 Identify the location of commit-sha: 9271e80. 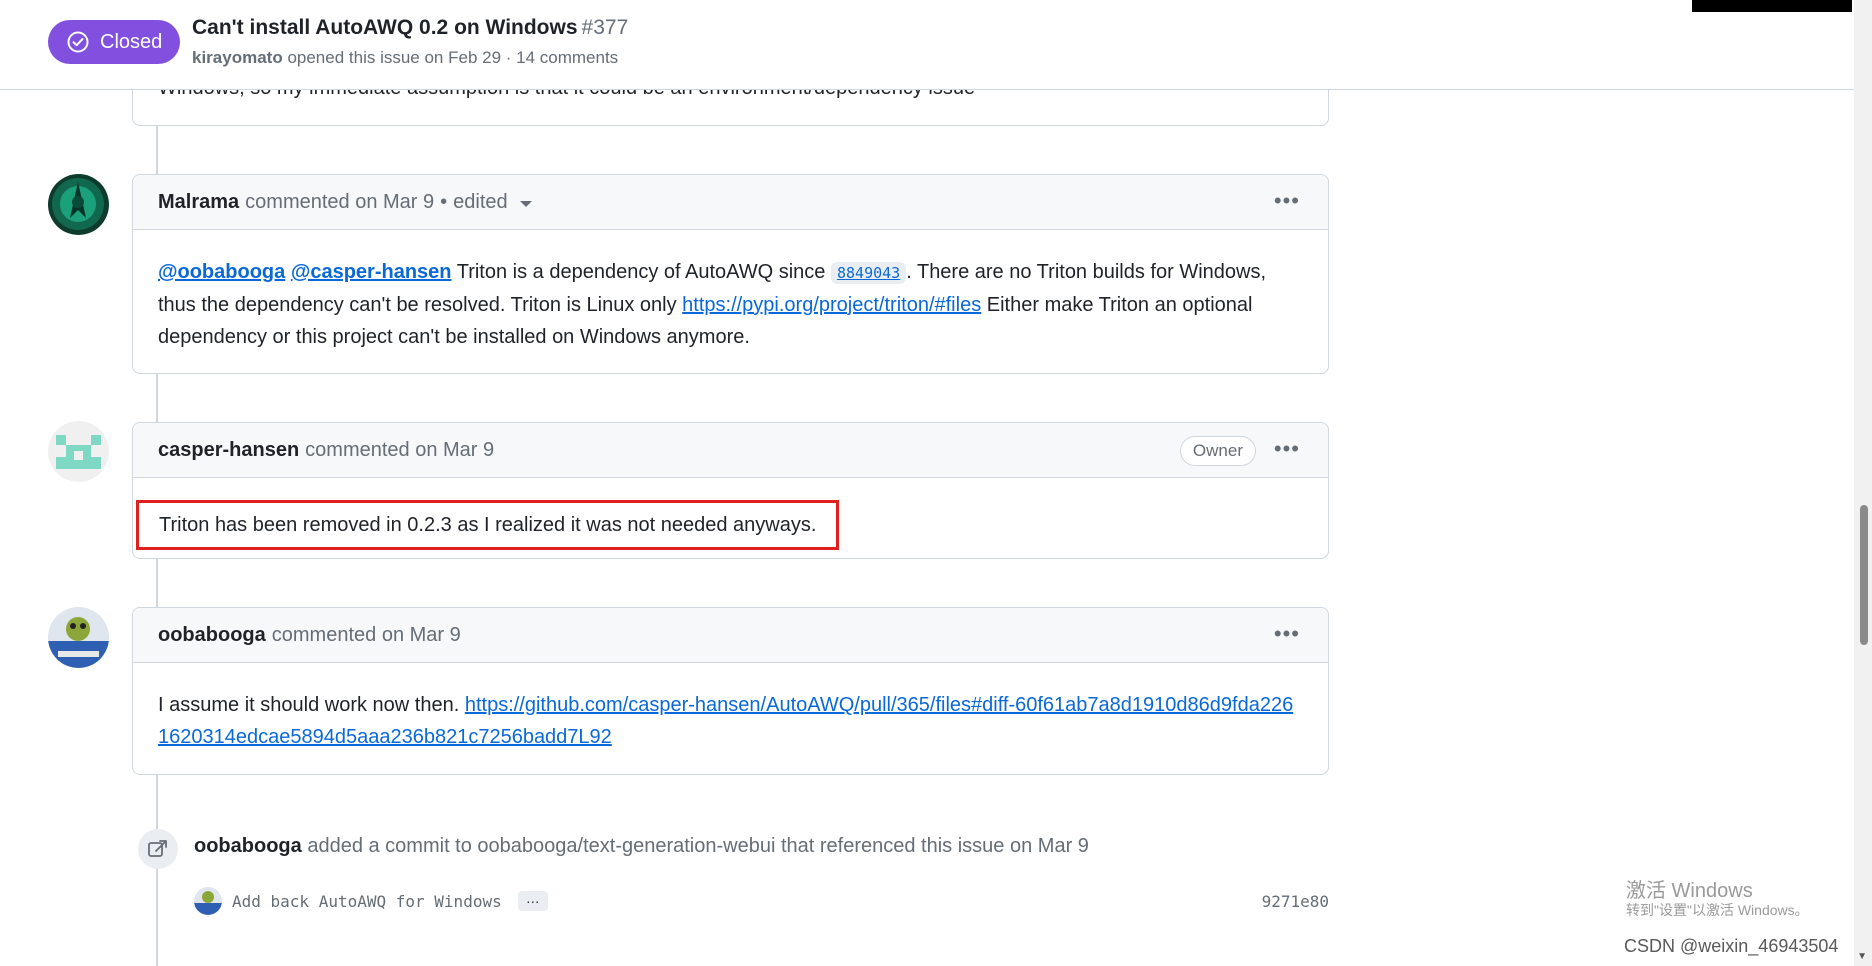
(1295, 901).